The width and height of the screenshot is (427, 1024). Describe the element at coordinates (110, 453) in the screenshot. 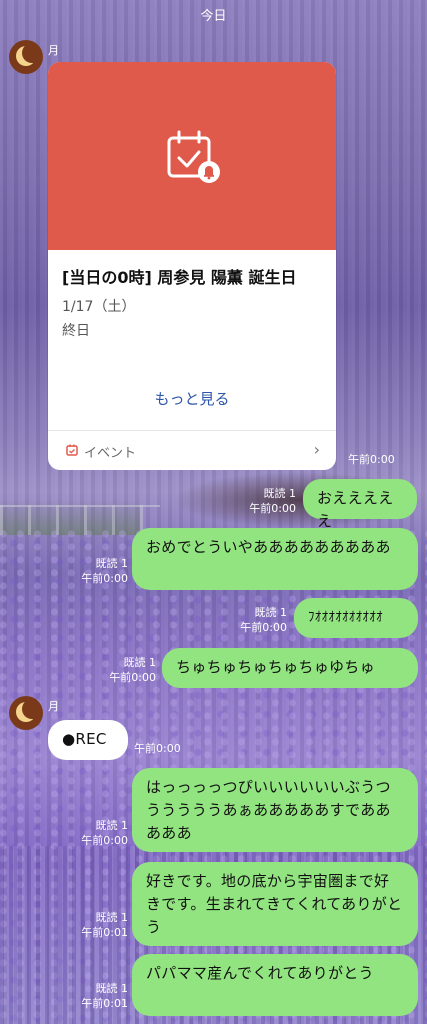

I see `event-footer-label: イベント` at that location.